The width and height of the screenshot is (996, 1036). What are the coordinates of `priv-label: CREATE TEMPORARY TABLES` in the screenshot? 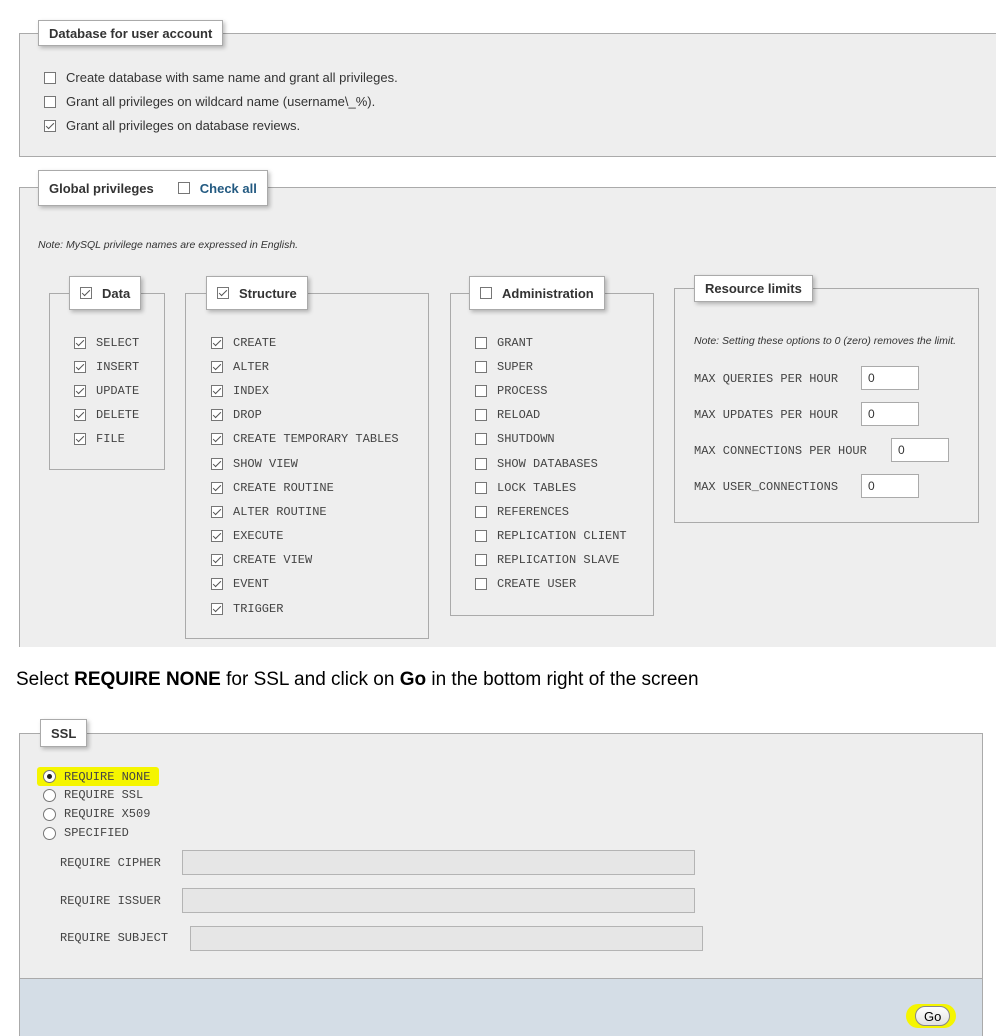 It's located at (316, 439).